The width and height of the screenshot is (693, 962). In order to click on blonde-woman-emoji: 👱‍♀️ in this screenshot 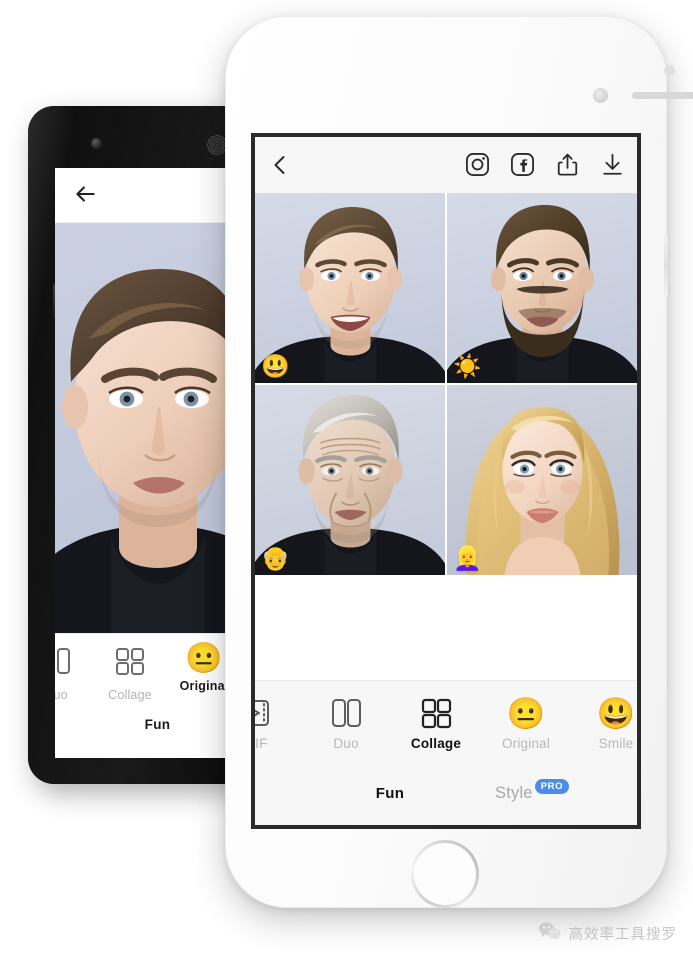, I will do `click(467, 558)`.